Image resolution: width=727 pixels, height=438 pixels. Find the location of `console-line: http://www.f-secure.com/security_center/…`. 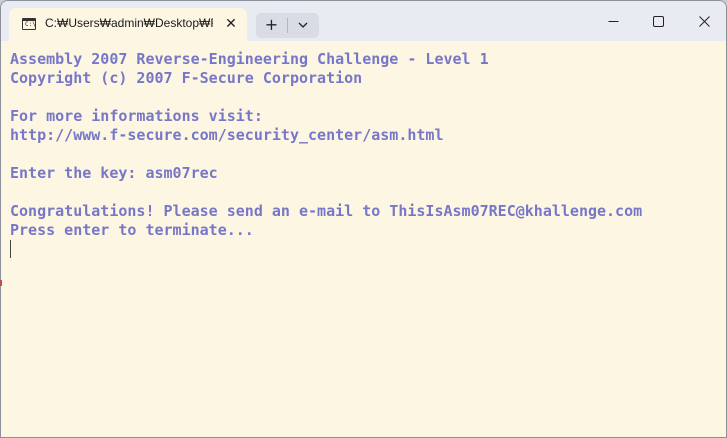

console-line: http://www.f-secure.com/security_center/… is located at coordinates (227, 135).